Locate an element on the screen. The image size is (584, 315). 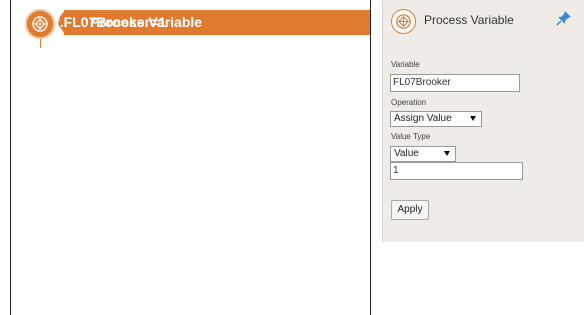
value-input: 1 is located at coordinates (456, 171).